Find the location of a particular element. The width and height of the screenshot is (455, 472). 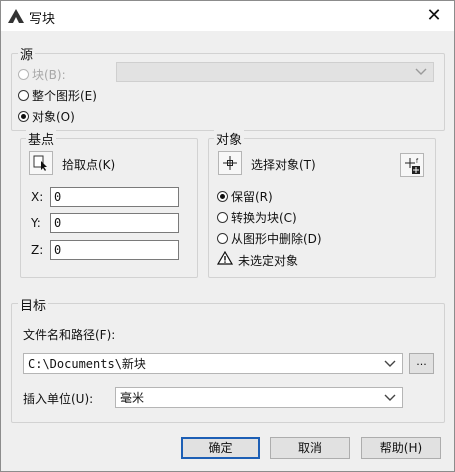

svg-text: f is located at coordinates (417, 161).